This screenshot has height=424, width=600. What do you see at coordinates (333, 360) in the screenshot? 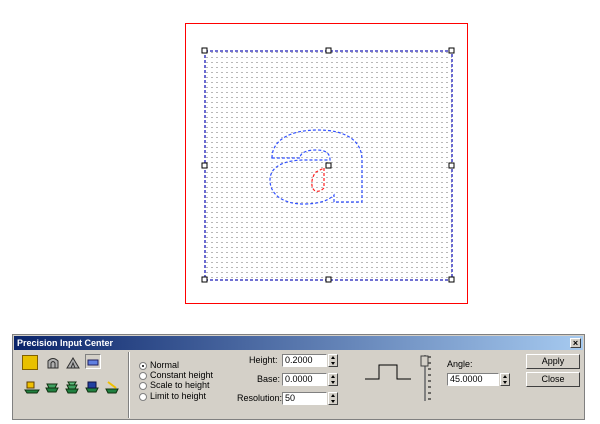
I see `height-spinner` at bounding box center [333, 360].